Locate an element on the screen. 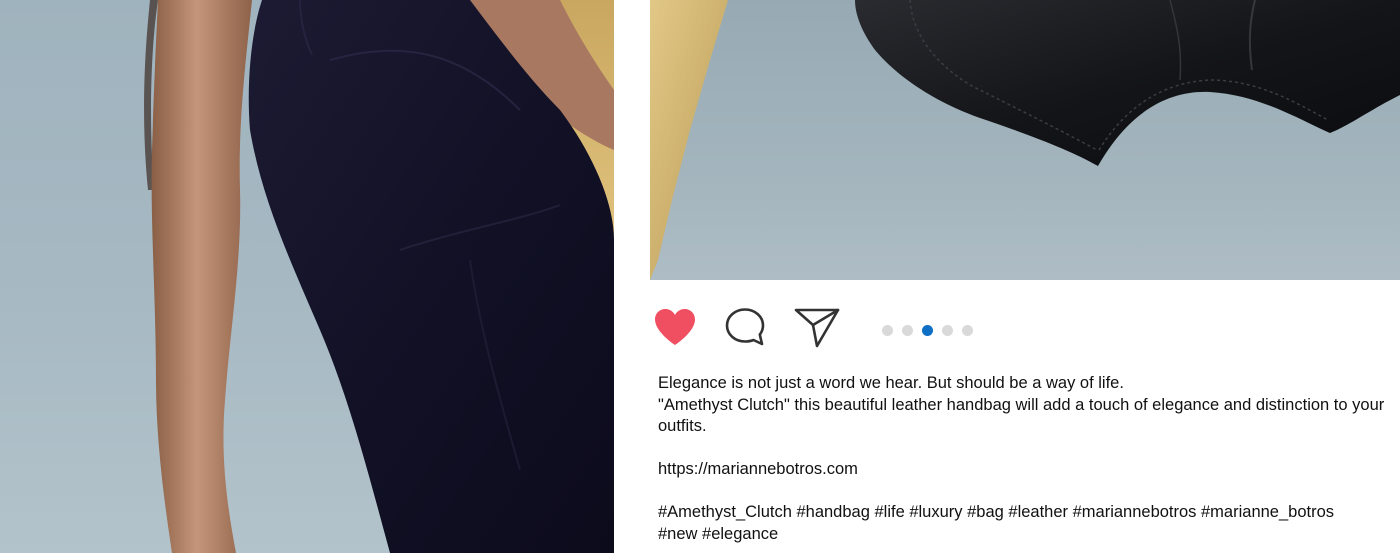  speech-bubble-icon is located at coordinates (745, 327).